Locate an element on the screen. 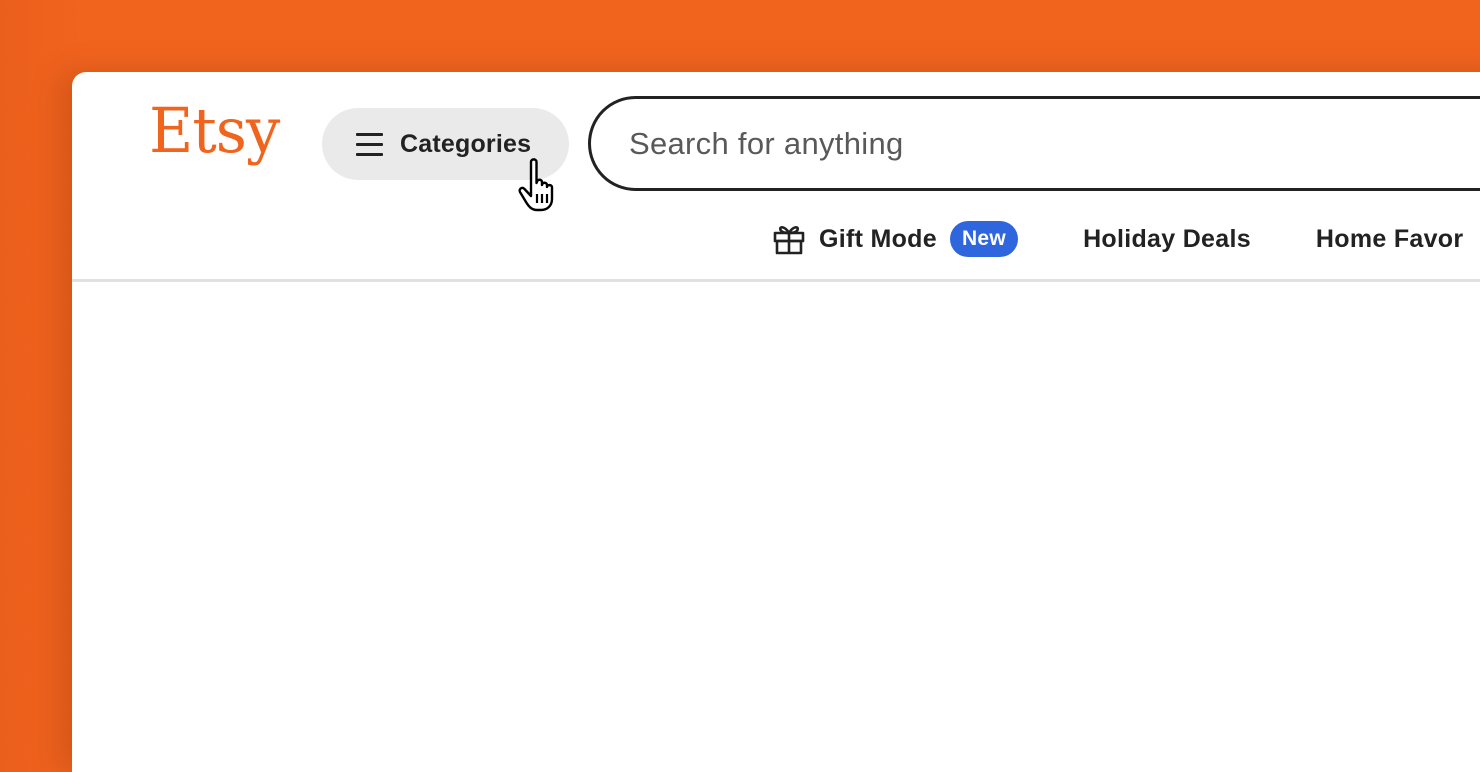 This screenshot has height=772, width=1480. header-divider is located at coordinates (776, 280).